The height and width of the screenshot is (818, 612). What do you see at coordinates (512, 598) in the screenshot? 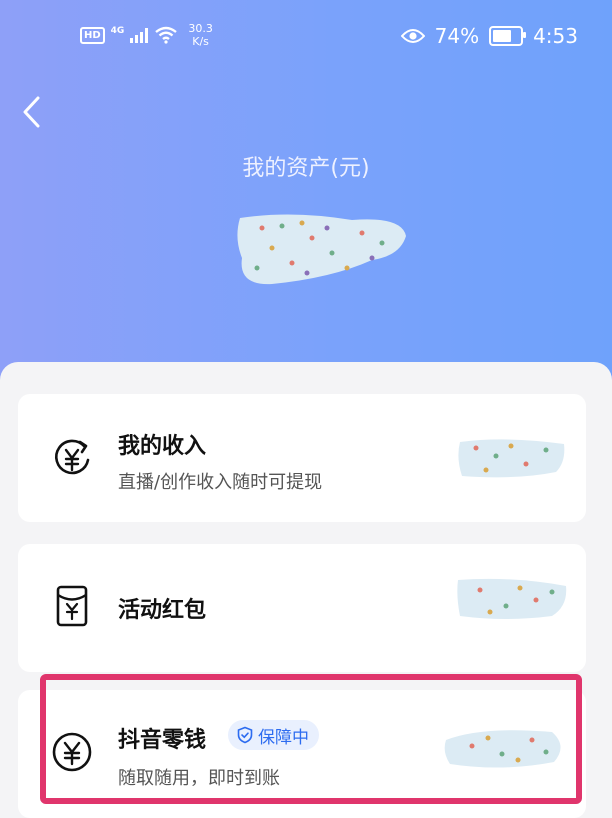
I see `red-packet-amount-redaction` at bounding box center [512, 598].